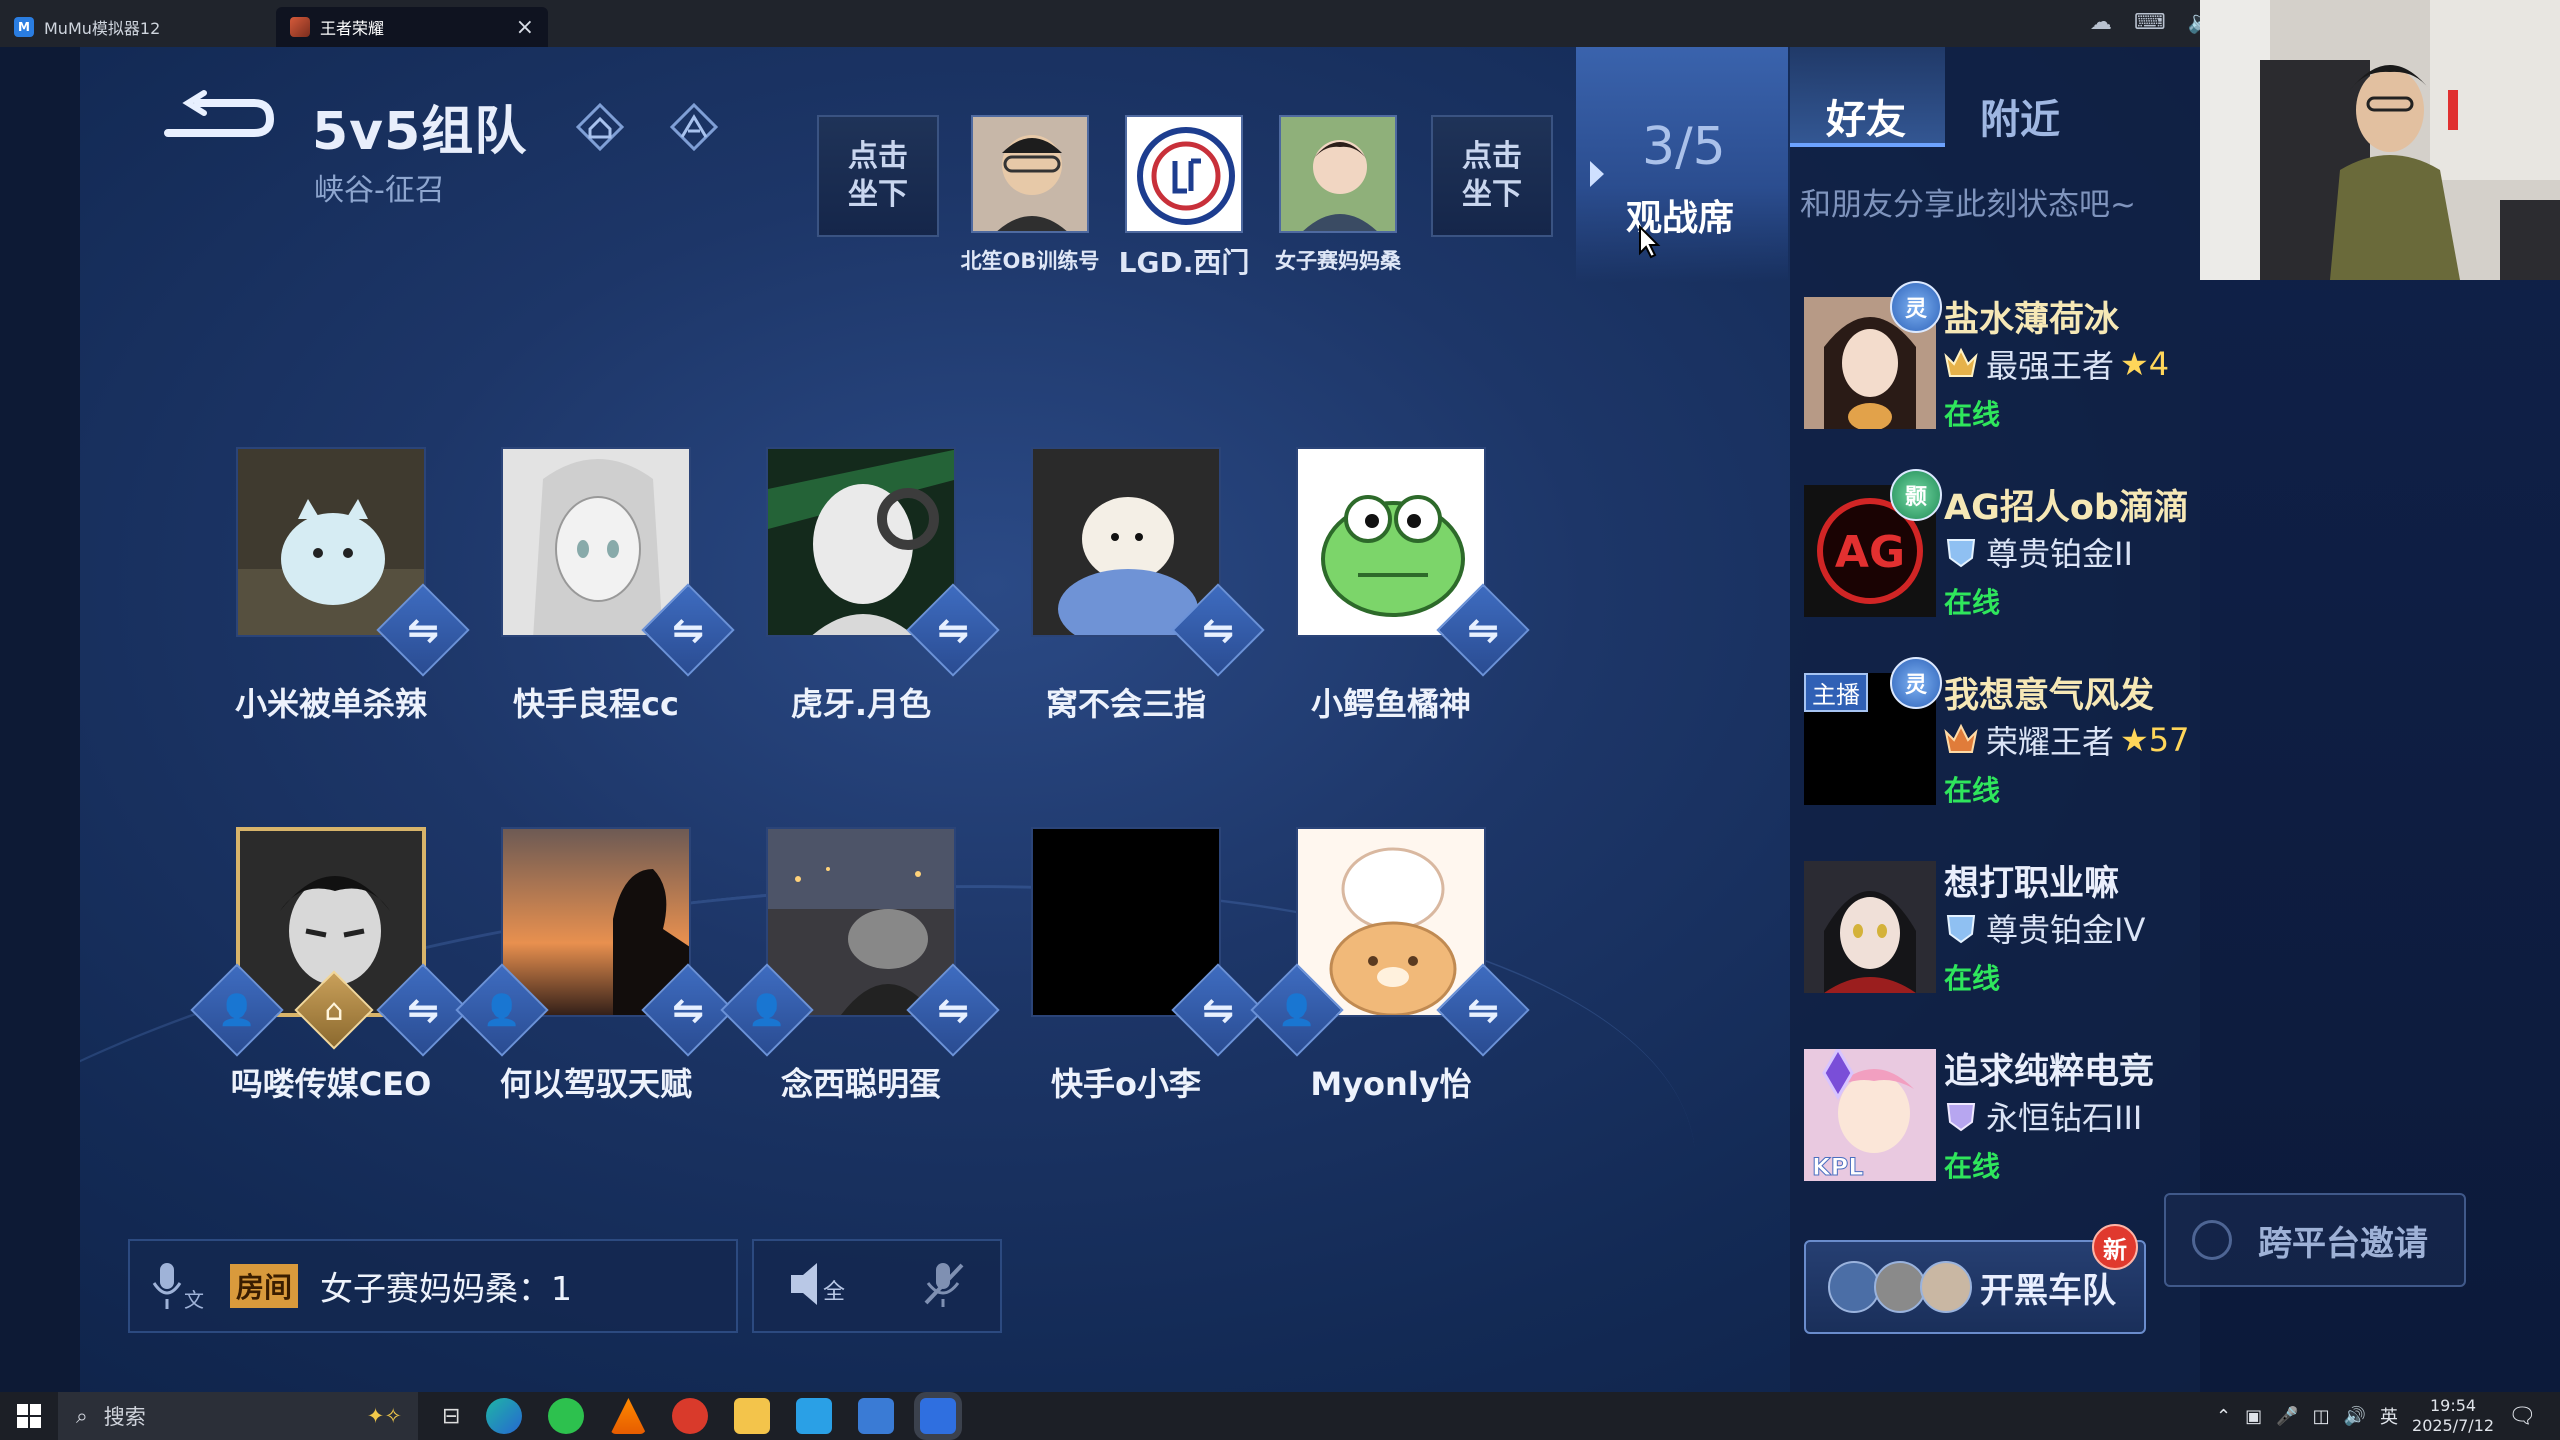 The image size is (2560, 1440). I want to click on cross-platform-invite-button: 跨平台邀请, so click(2315, 1240).